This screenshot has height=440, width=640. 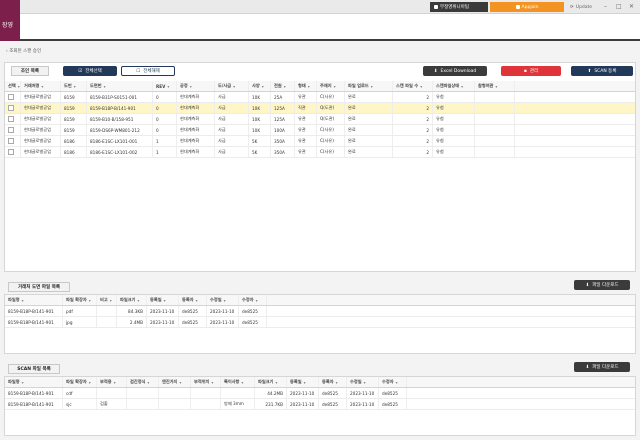 What do you see at coordinates (283, 130) in the screenshot?
I see `cell-power: 100A` at bounding box center [283, 130].